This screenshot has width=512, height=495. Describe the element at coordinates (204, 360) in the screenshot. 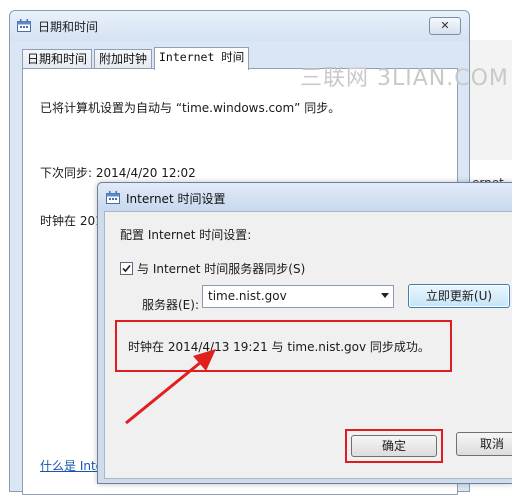

I see `arrow-head-icon` at that location.